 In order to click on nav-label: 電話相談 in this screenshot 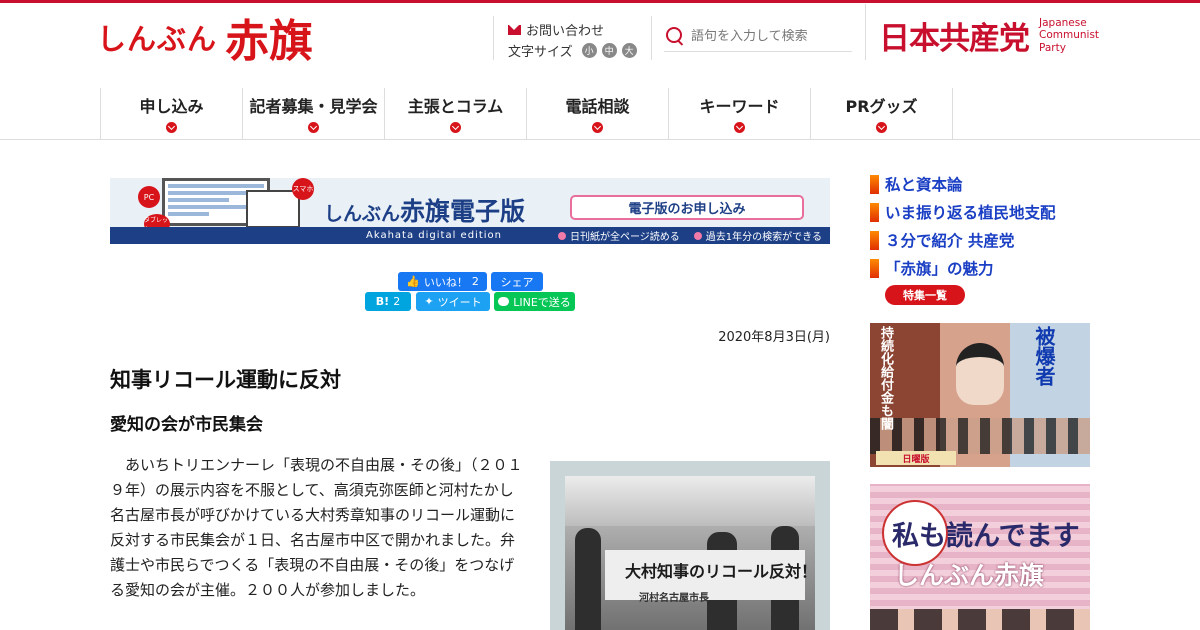, I will do `click(597, 106)`.